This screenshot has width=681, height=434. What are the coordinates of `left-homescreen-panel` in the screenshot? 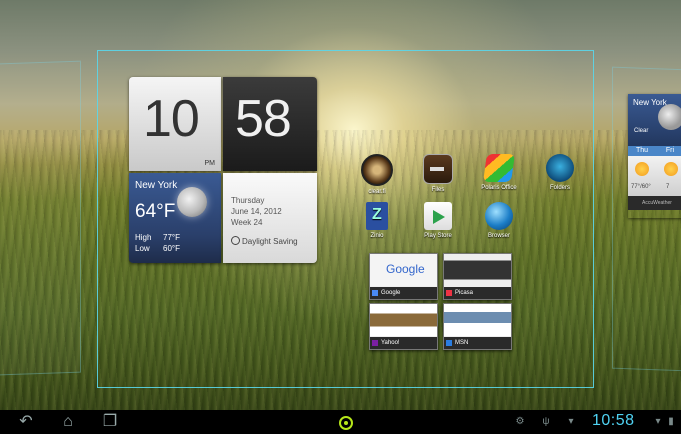 It's located at (40, 218).